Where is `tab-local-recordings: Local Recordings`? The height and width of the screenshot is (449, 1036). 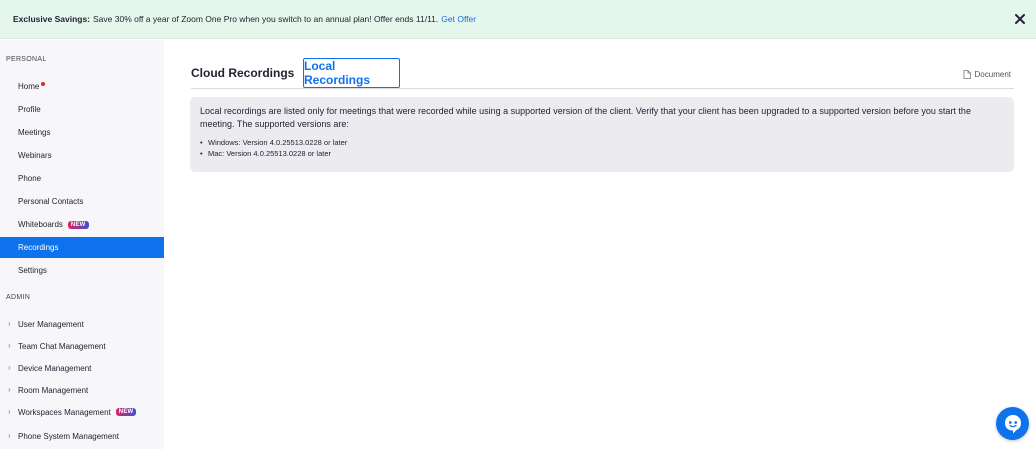
tab-local-recordings: Local Recordings is located at coordinates (351, 73).